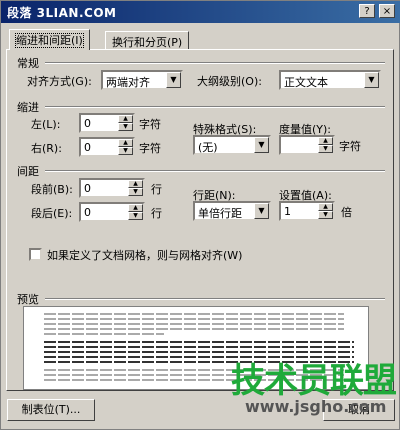 The image size is (400, 430). What do you see at coordinates (367, 11) in the screenshot?
I see `help-button: ?` at bounding box center [367, 11].